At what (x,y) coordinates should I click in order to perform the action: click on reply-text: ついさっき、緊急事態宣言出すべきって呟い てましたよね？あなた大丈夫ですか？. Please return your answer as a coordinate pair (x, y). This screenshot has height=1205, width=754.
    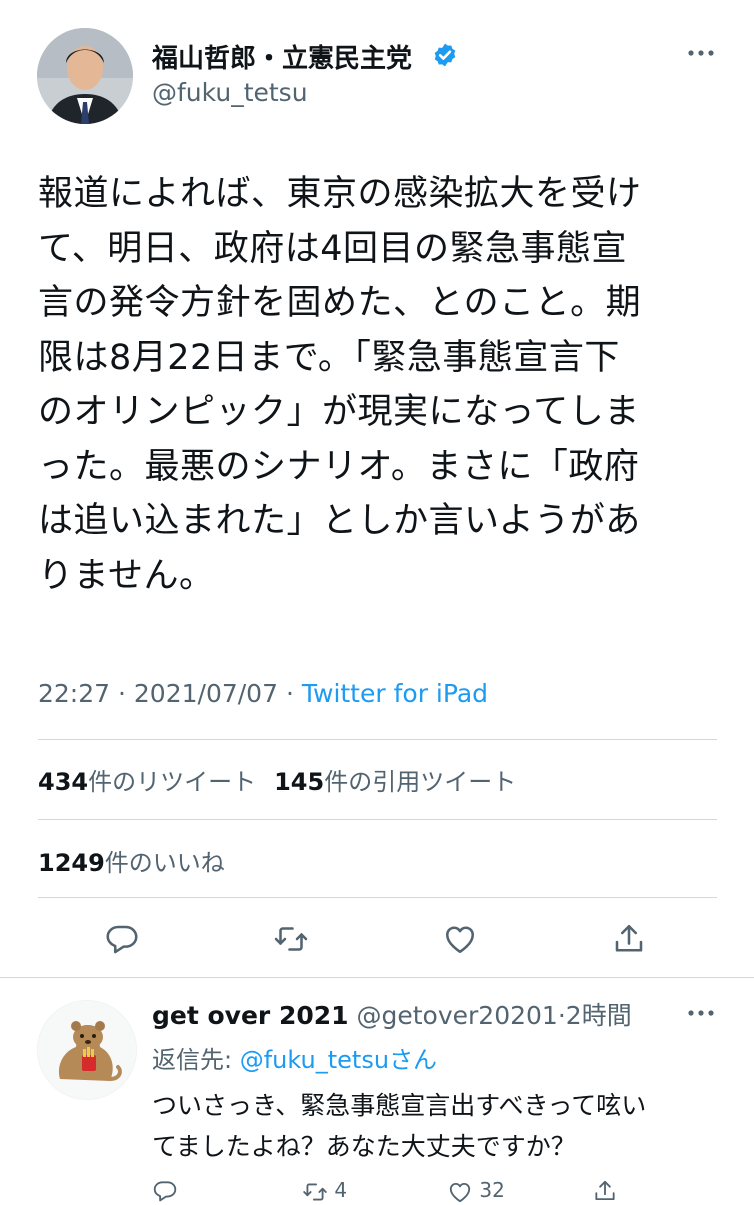
    Looking at the image, I should click on (437, 1126).